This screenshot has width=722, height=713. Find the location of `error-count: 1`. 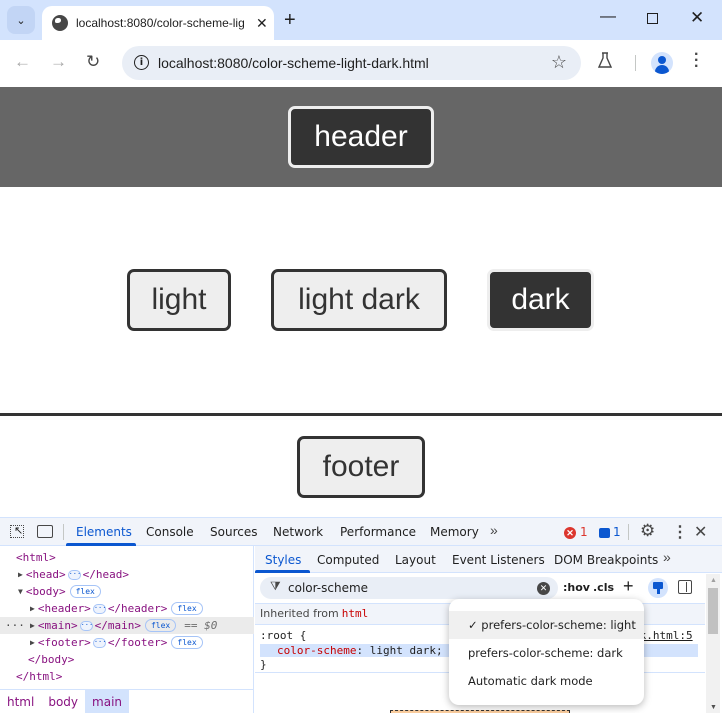

error-count: 1 is located at coordinates (584, 532).